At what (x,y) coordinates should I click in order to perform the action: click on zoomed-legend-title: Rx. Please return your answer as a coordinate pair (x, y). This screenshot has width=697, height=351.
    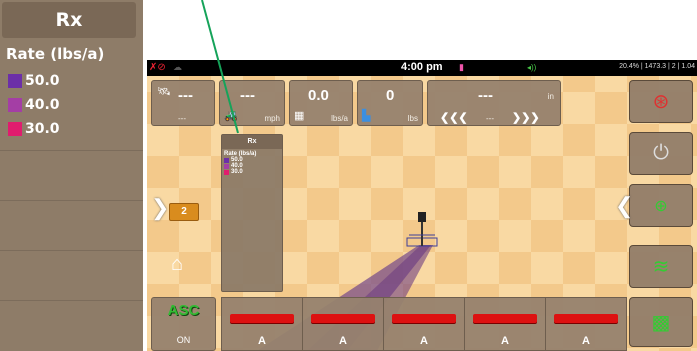
    Looking at the image, I should click on (69, 20).